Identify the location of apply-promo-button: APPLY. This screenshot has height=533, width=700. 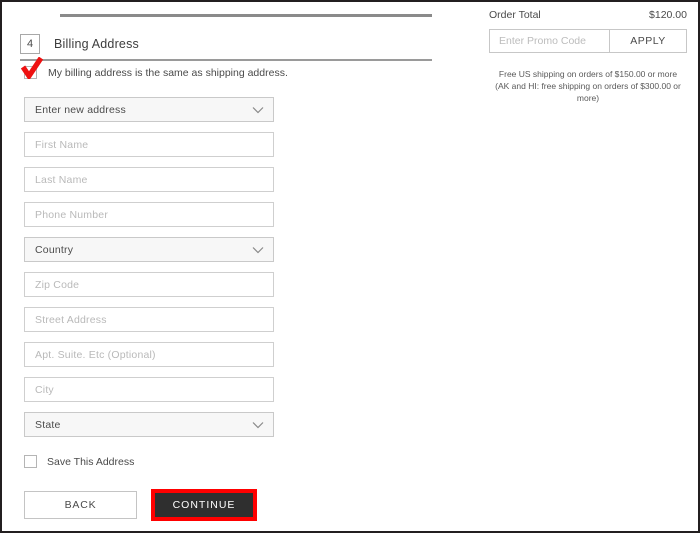
(648, 41).